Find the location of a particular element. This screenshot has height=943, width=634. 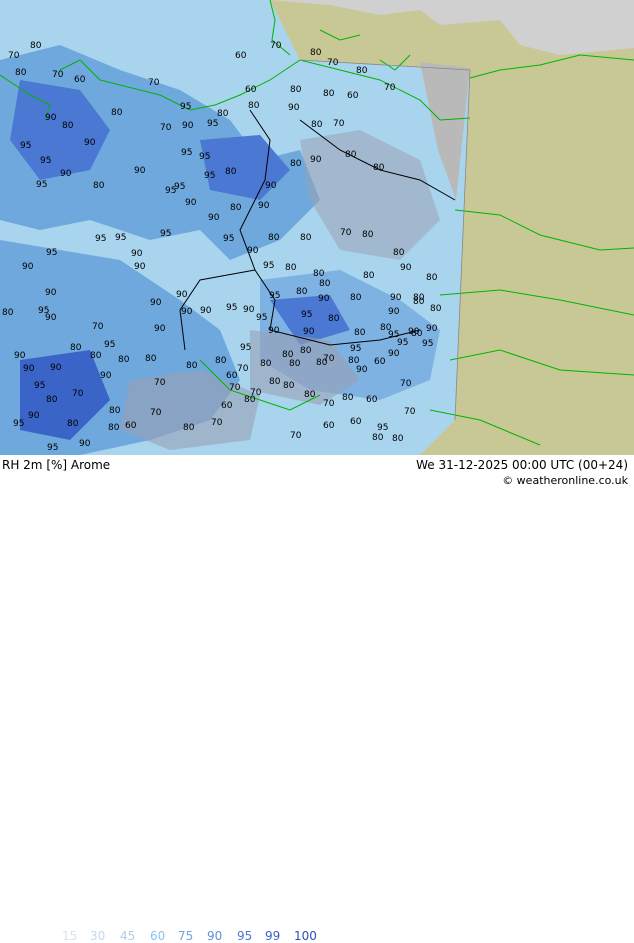

legend-value: 15 is located at coordinates (70, 936).